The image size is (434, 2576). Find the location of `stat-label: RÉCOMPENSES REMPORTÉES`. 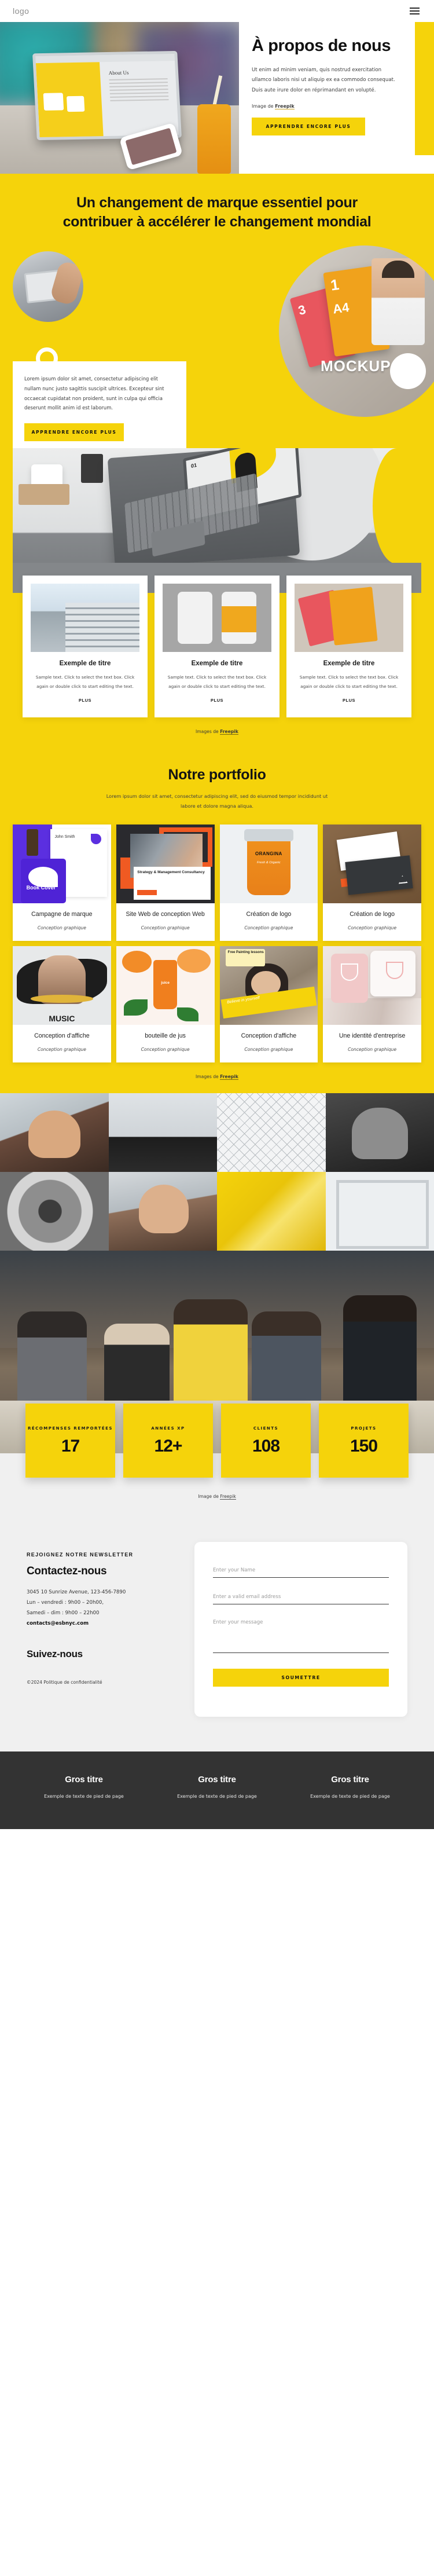

stat-label: RÉCOMPENSES REMPORTÉES is located at coordinates (70, 1428).